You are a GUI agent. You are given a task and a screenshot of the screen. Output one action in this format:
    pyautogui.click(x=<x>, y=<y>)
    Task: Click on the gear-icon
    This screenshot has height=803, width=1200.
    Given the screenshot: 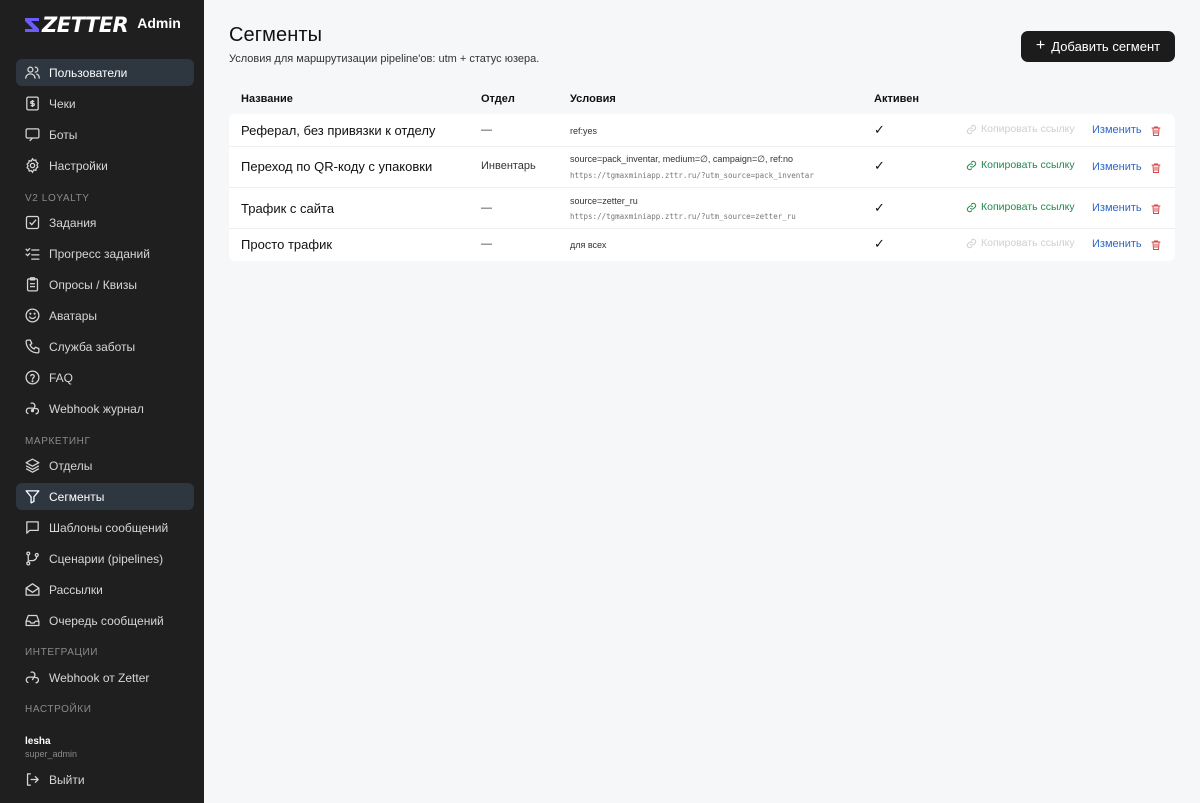 What is the action you would take?
    pyautogui.click(x=32, y=165)
    